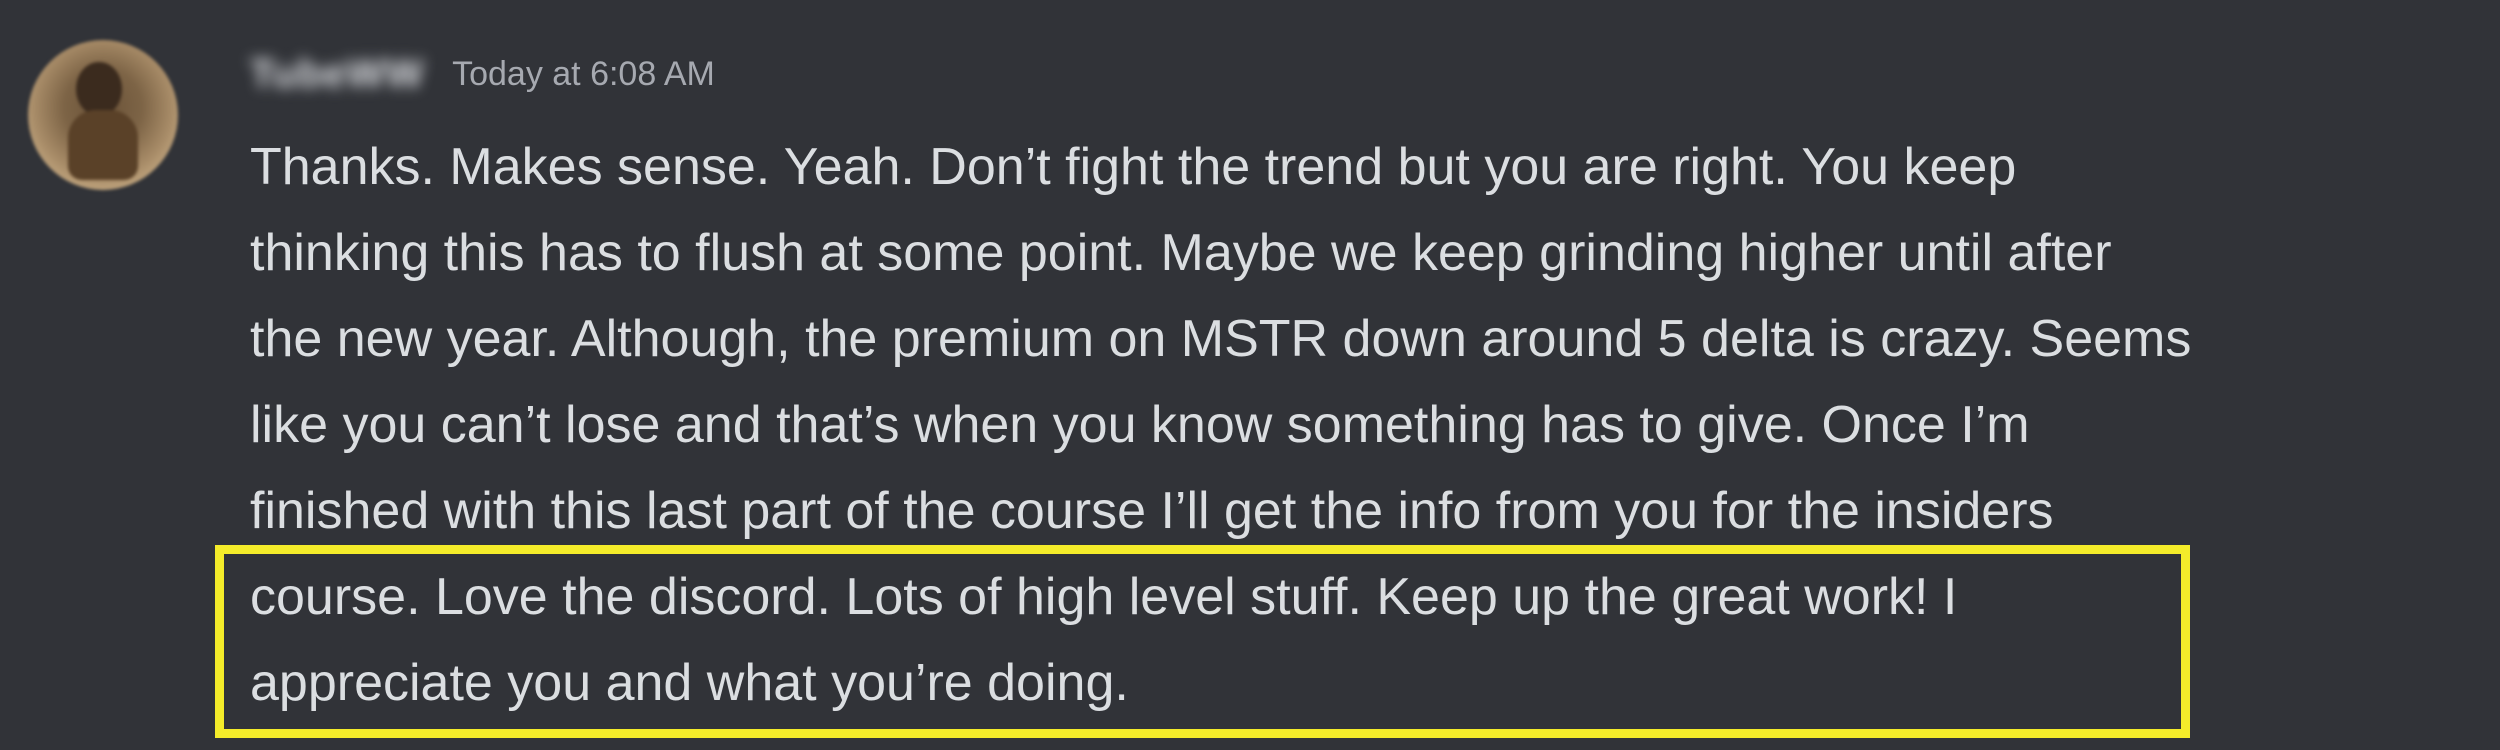 This screenshot has width=2500, height=750. Describe the element at coordinates (103, 145) in the screenshot. I see `avatar-figure-body` at that location.